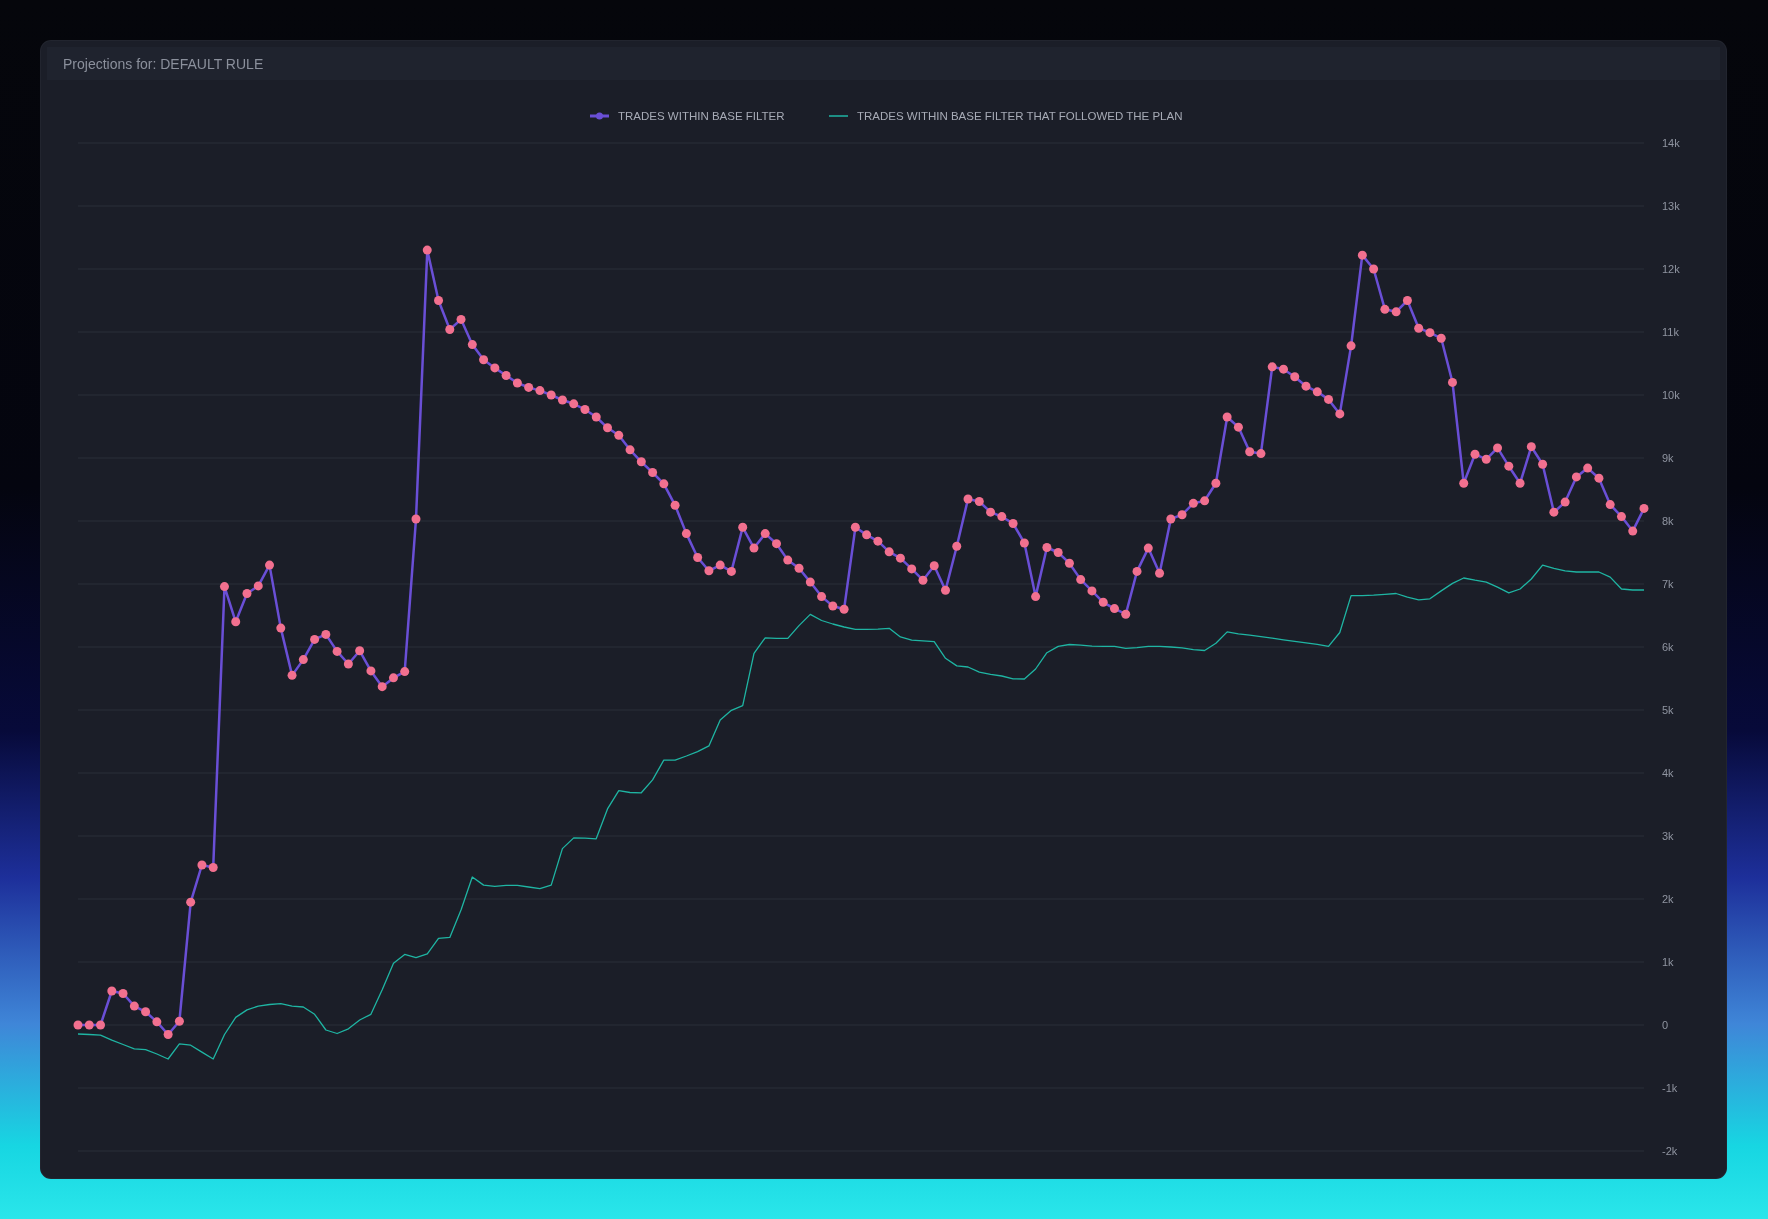 Image resolution: width=1768 pixels, height=1219 pixels. I want to click on axis-label: 2k, so click(1668, 899).